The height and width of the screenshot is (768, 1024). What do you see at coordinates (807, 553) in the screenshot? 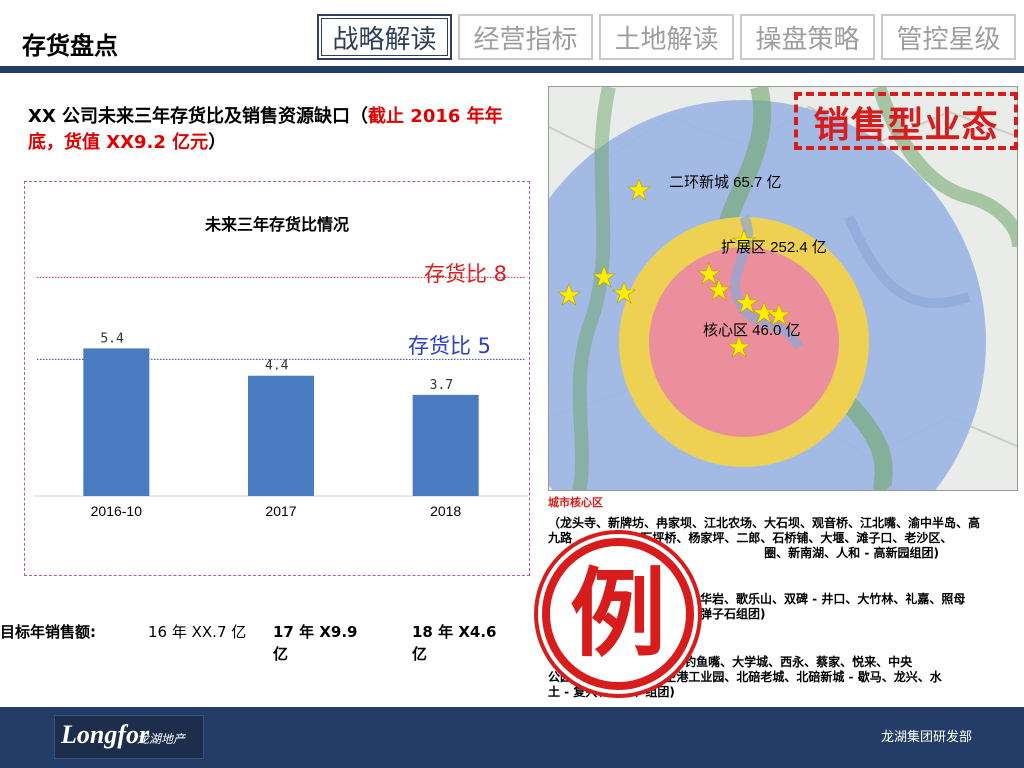
I see `district-line: 圈、新南湖、人和 - 高新园组团)` at bounding box center [807, 553].